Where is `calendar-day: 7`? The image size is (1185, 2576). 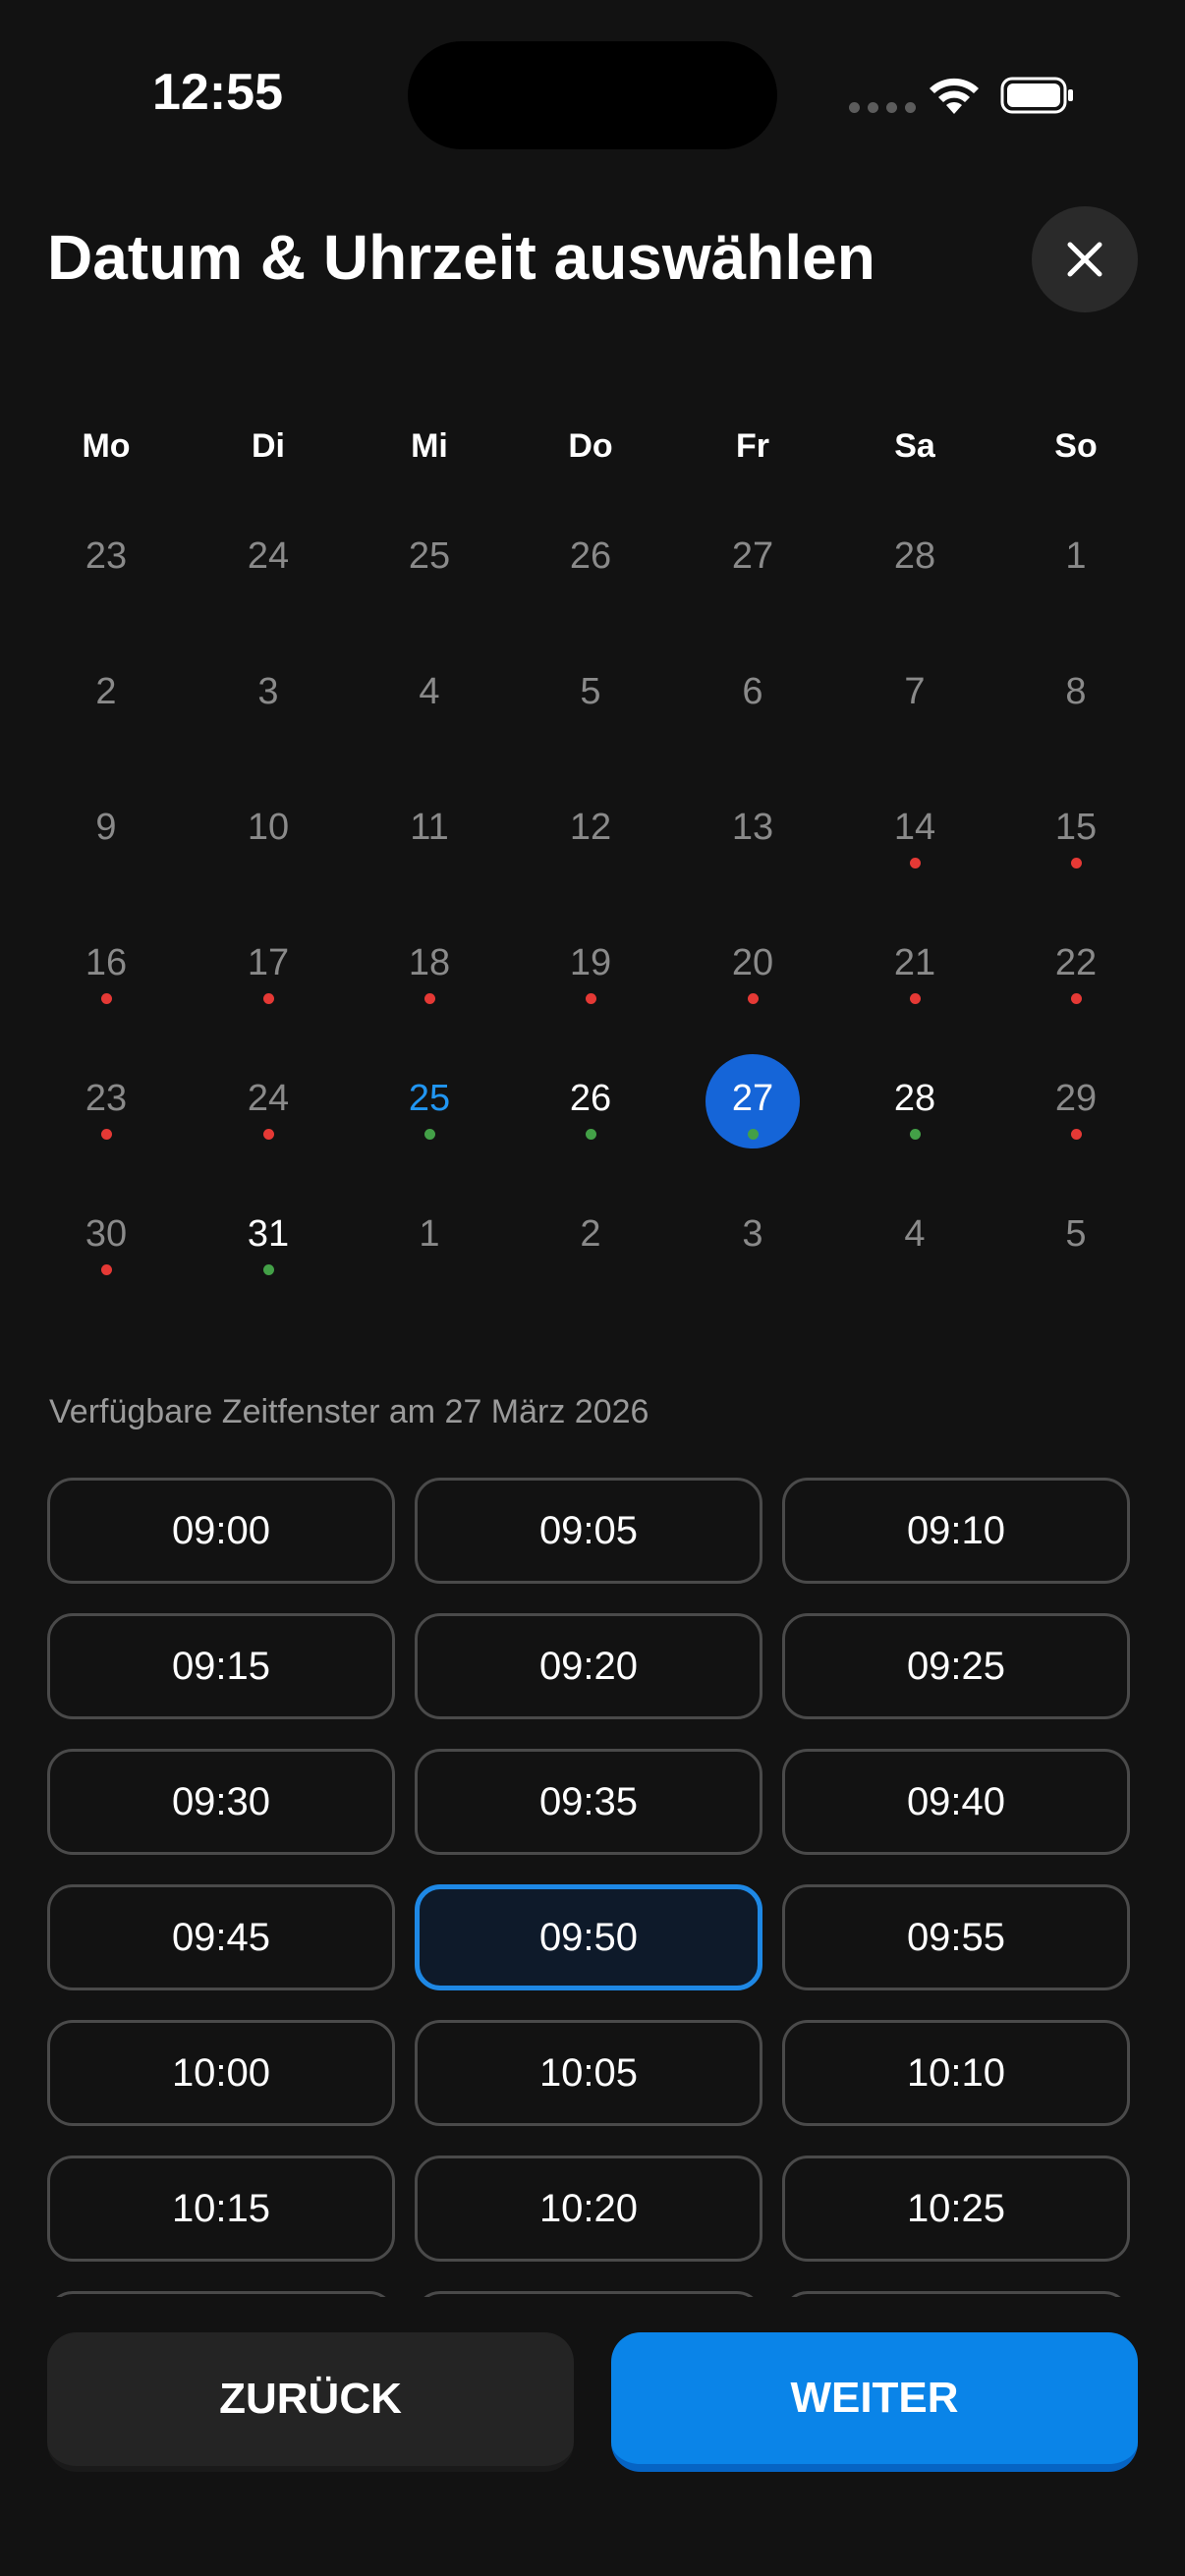
calendar-day: 7 is located at coordinates (915, 692).